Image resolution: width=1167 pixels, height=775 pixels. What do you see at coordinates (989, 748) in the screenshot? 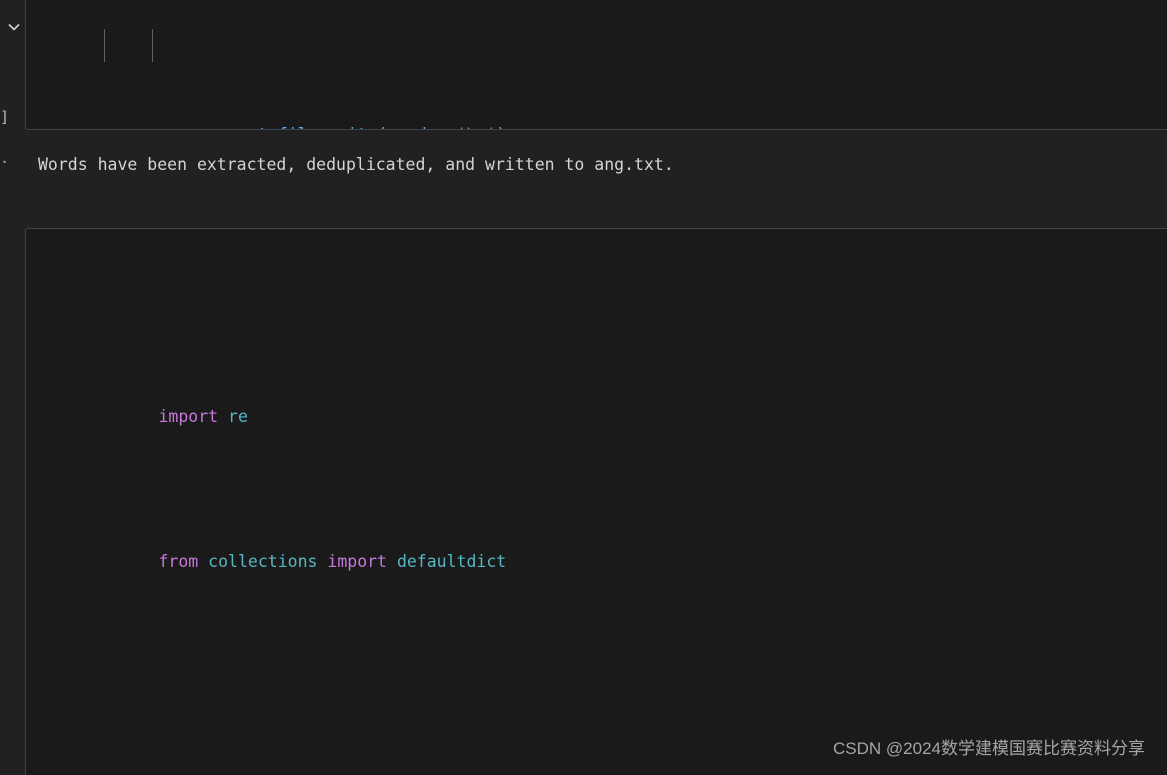
I see `csdn-watermark: CSDN @2024数学建模国赛比赛资料分享` at bounding box center [989, 748].